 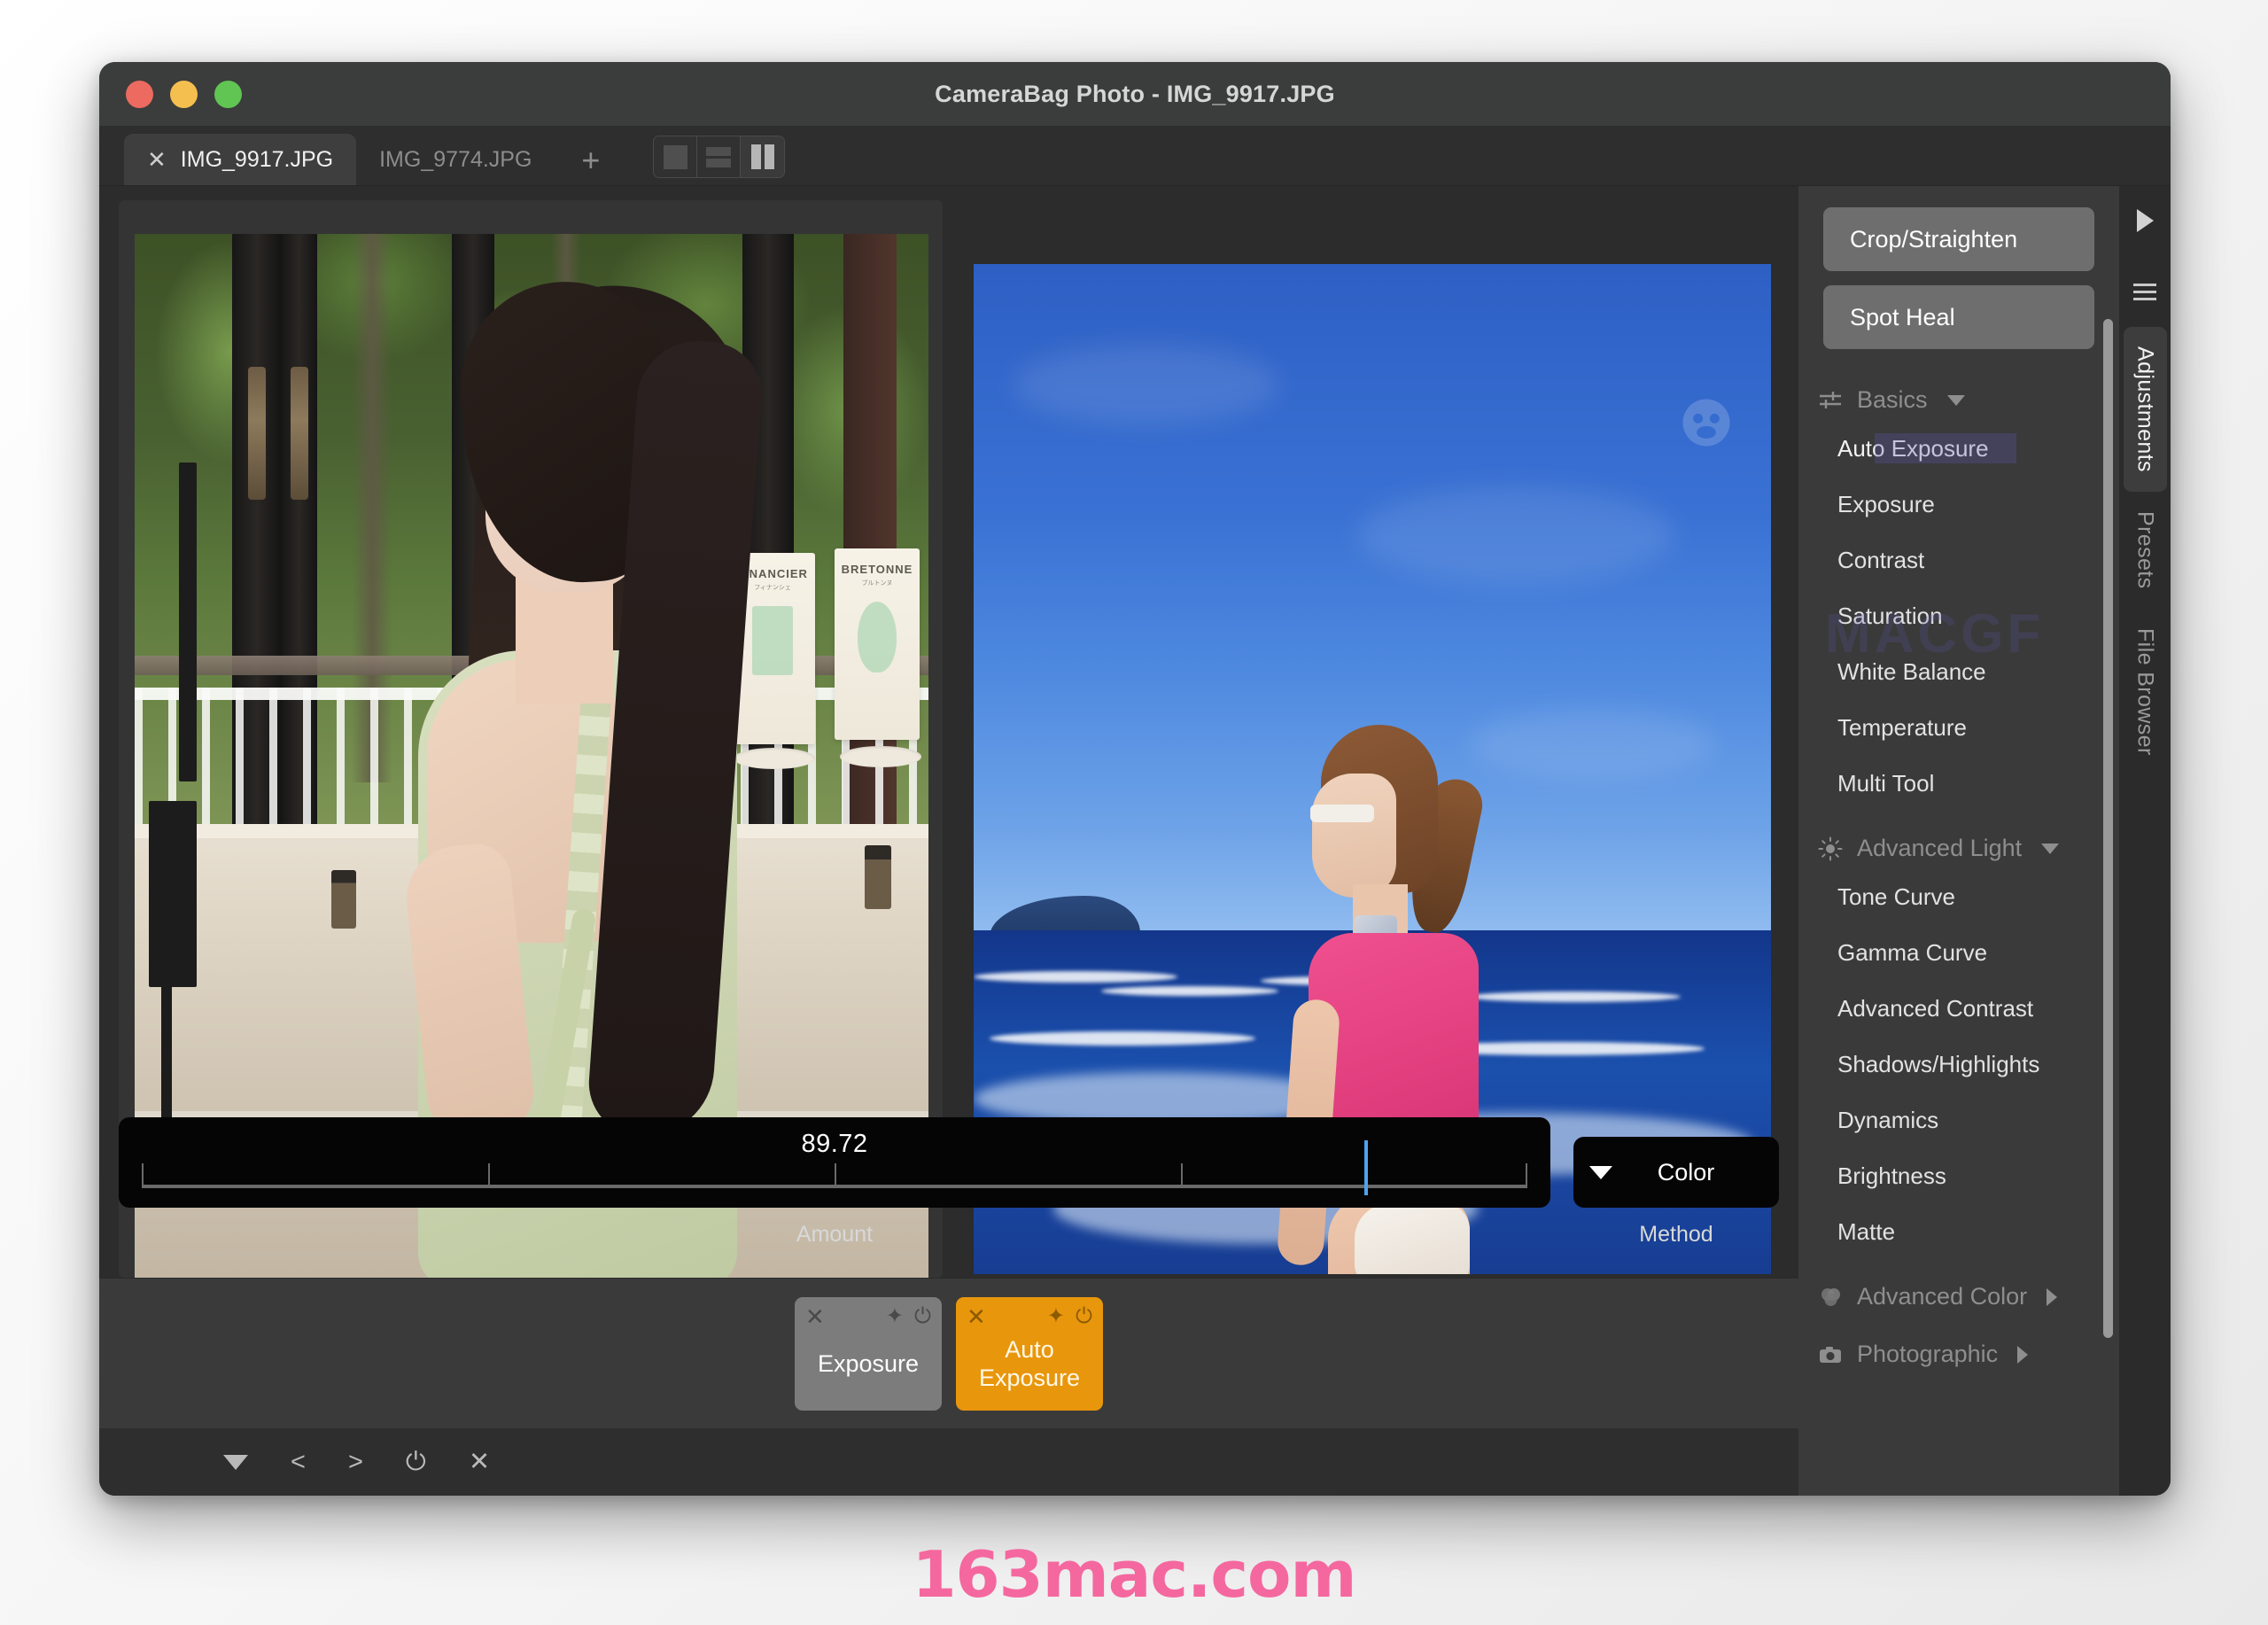 I want to click on amount-slider: 89.72, so click(x=834, y=1162).